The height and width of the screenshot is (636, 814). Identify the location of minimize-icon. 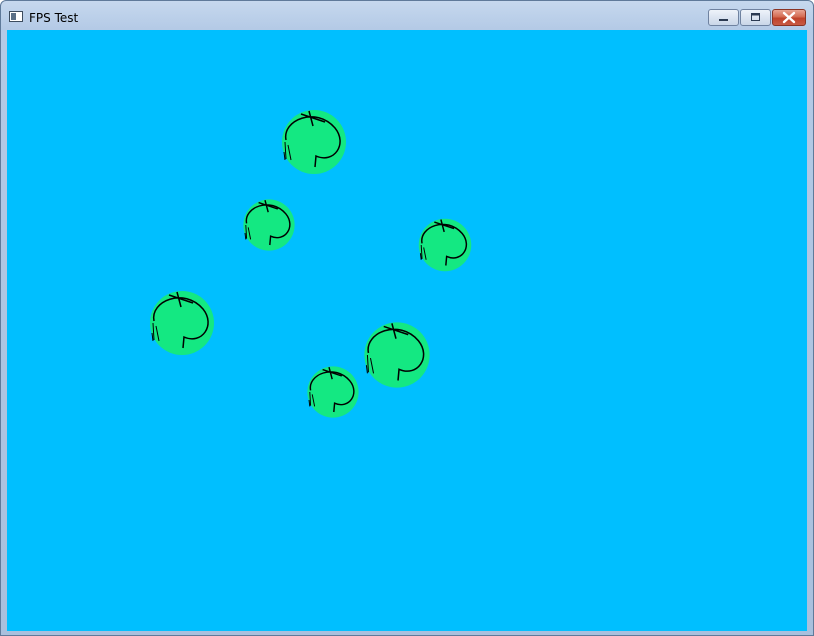
(723, 20).